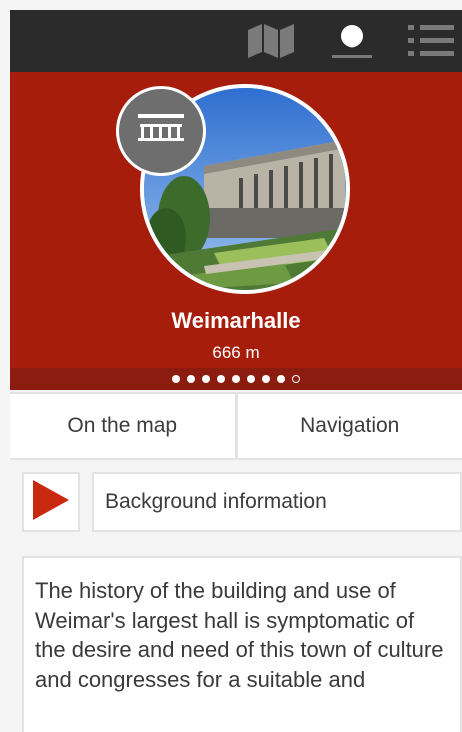 This screenshot has height=732, width=462. I want to click on category-badge, so click(161, 131).